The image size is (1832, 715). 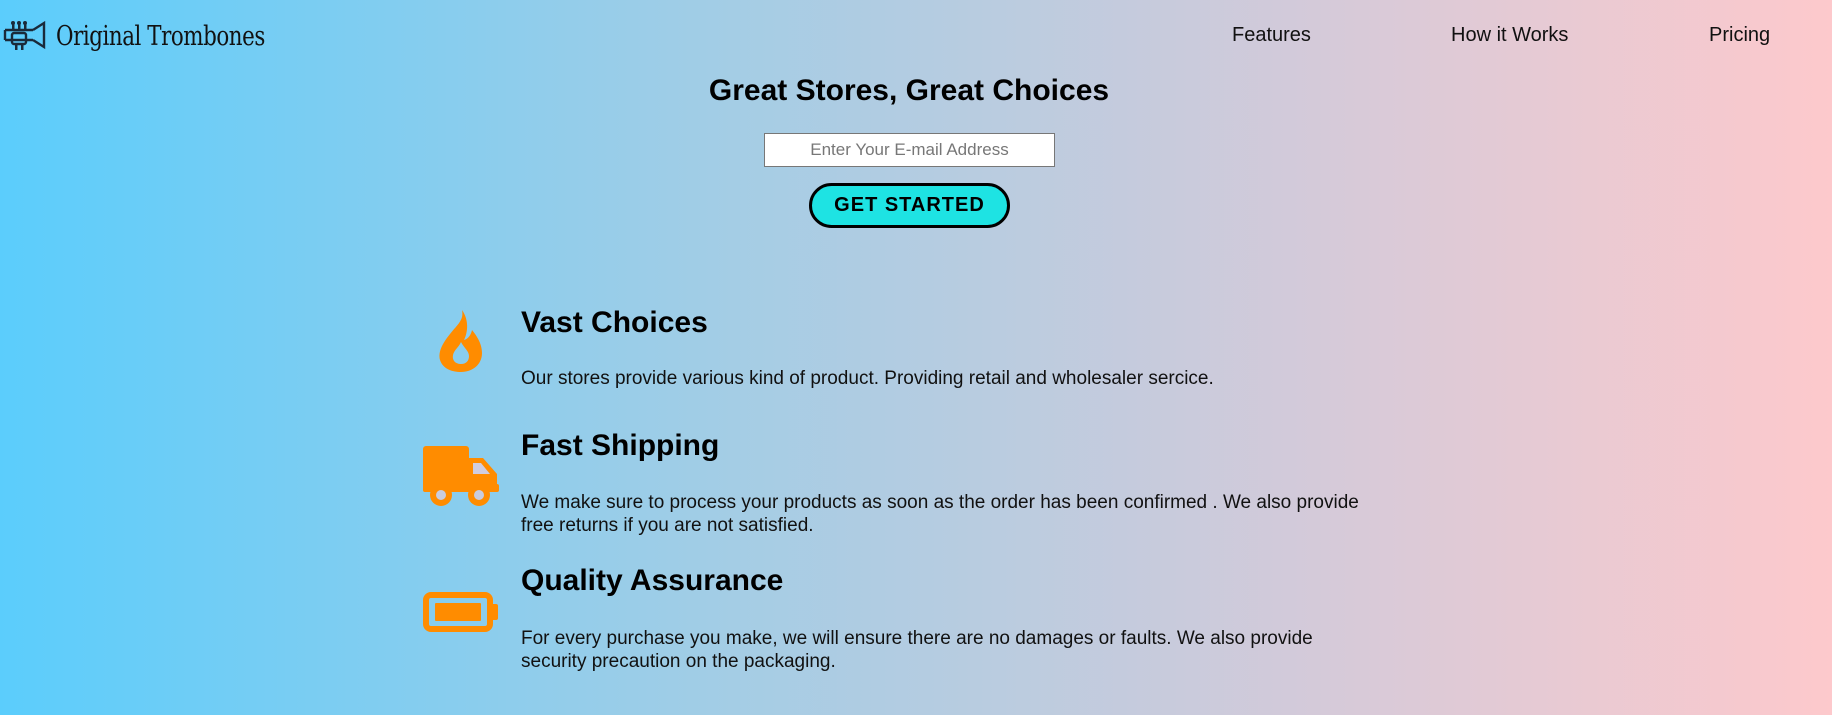 What do you see at coordinates (160, 36) in the screenshot?
I see `logo-text: Original Trombones` at bounding box center [160, 36].